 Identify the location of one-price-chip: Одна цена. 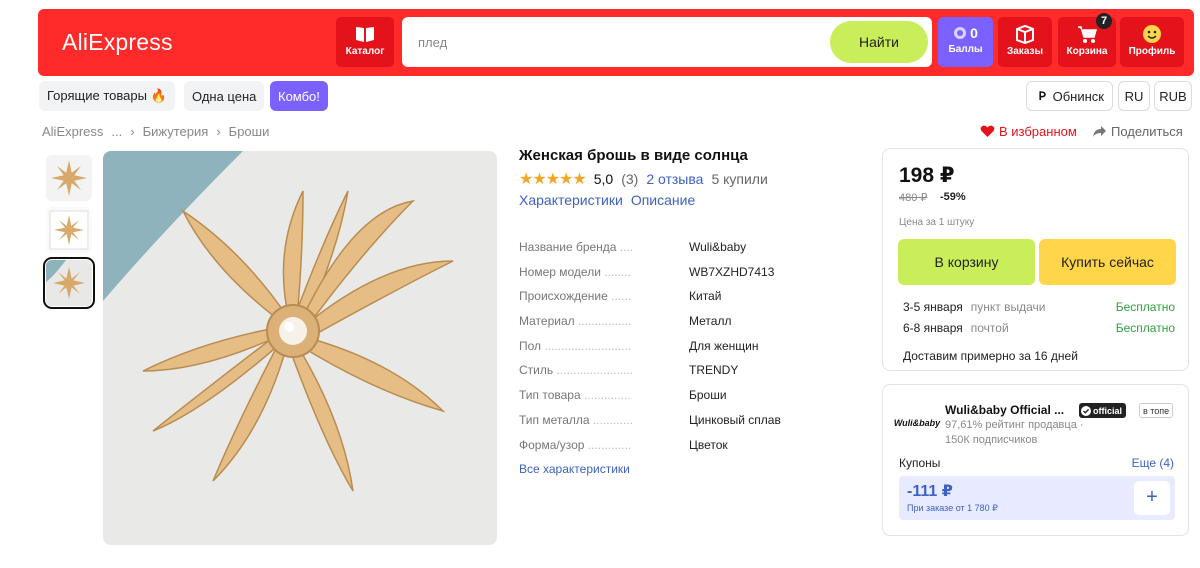
(224, 96).